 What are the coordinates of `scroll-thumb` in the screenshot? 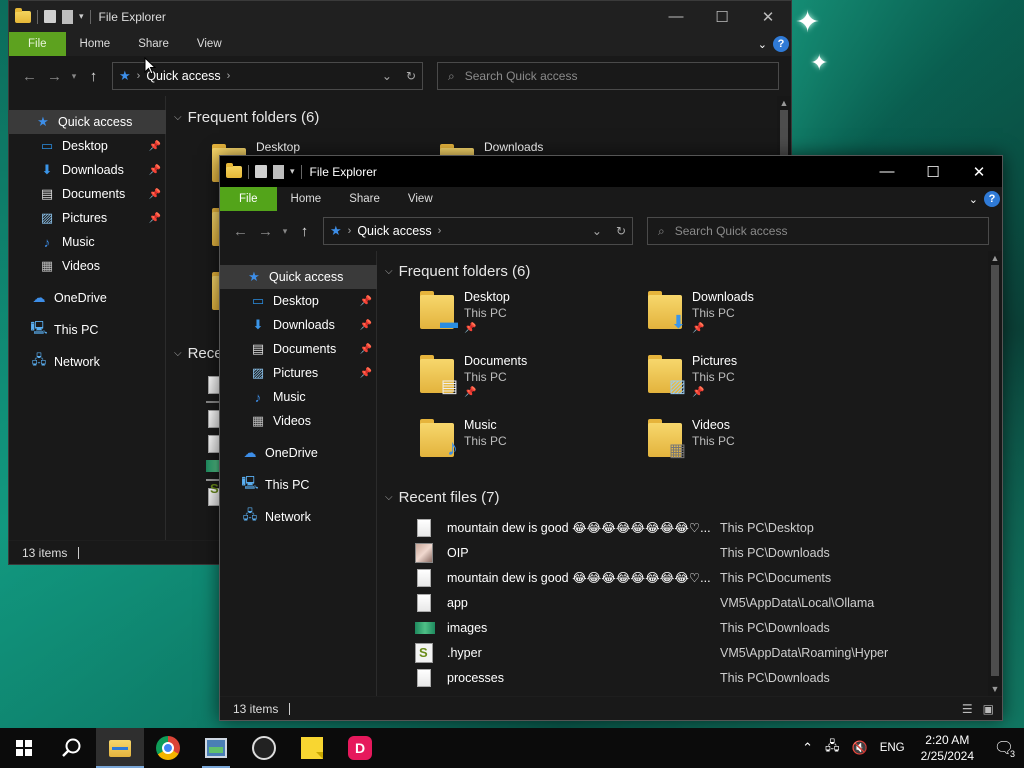 It's located at (995, 470).